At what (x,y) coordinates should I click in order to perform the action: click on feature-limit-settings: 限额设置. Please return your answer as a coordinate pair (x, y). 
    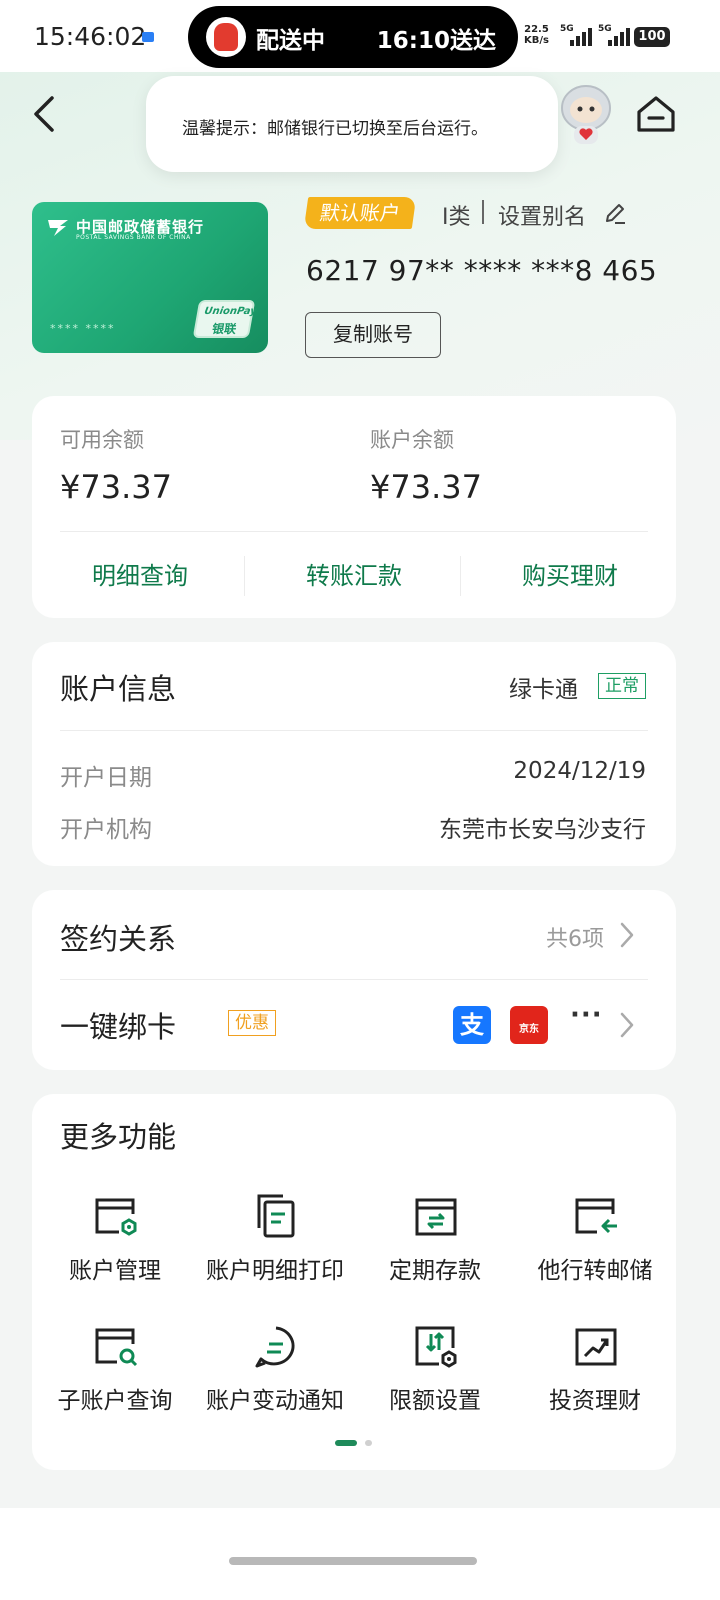
    Looking at the image, I should click on (435, 1379).